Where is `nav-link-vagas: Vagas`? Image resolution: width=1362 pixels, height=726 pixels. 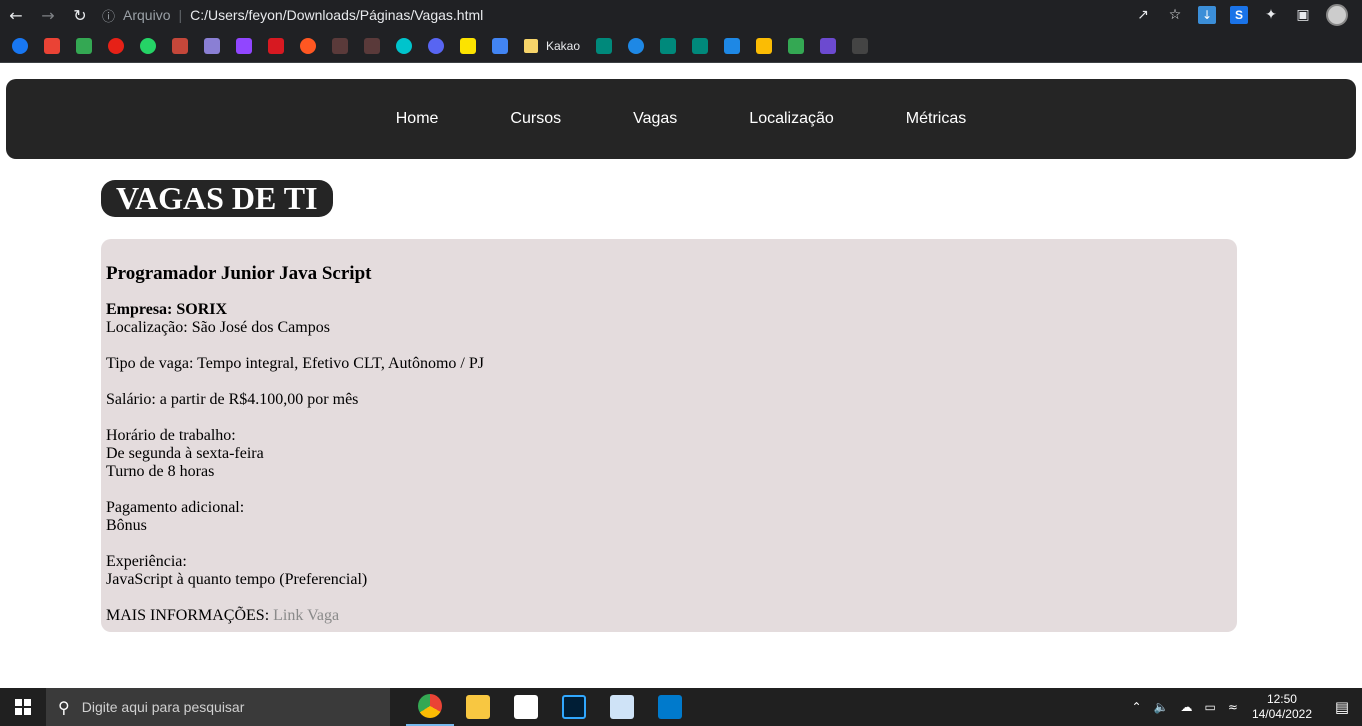 nav-link-vagas: Vagas is located at coordinates (655, 119).